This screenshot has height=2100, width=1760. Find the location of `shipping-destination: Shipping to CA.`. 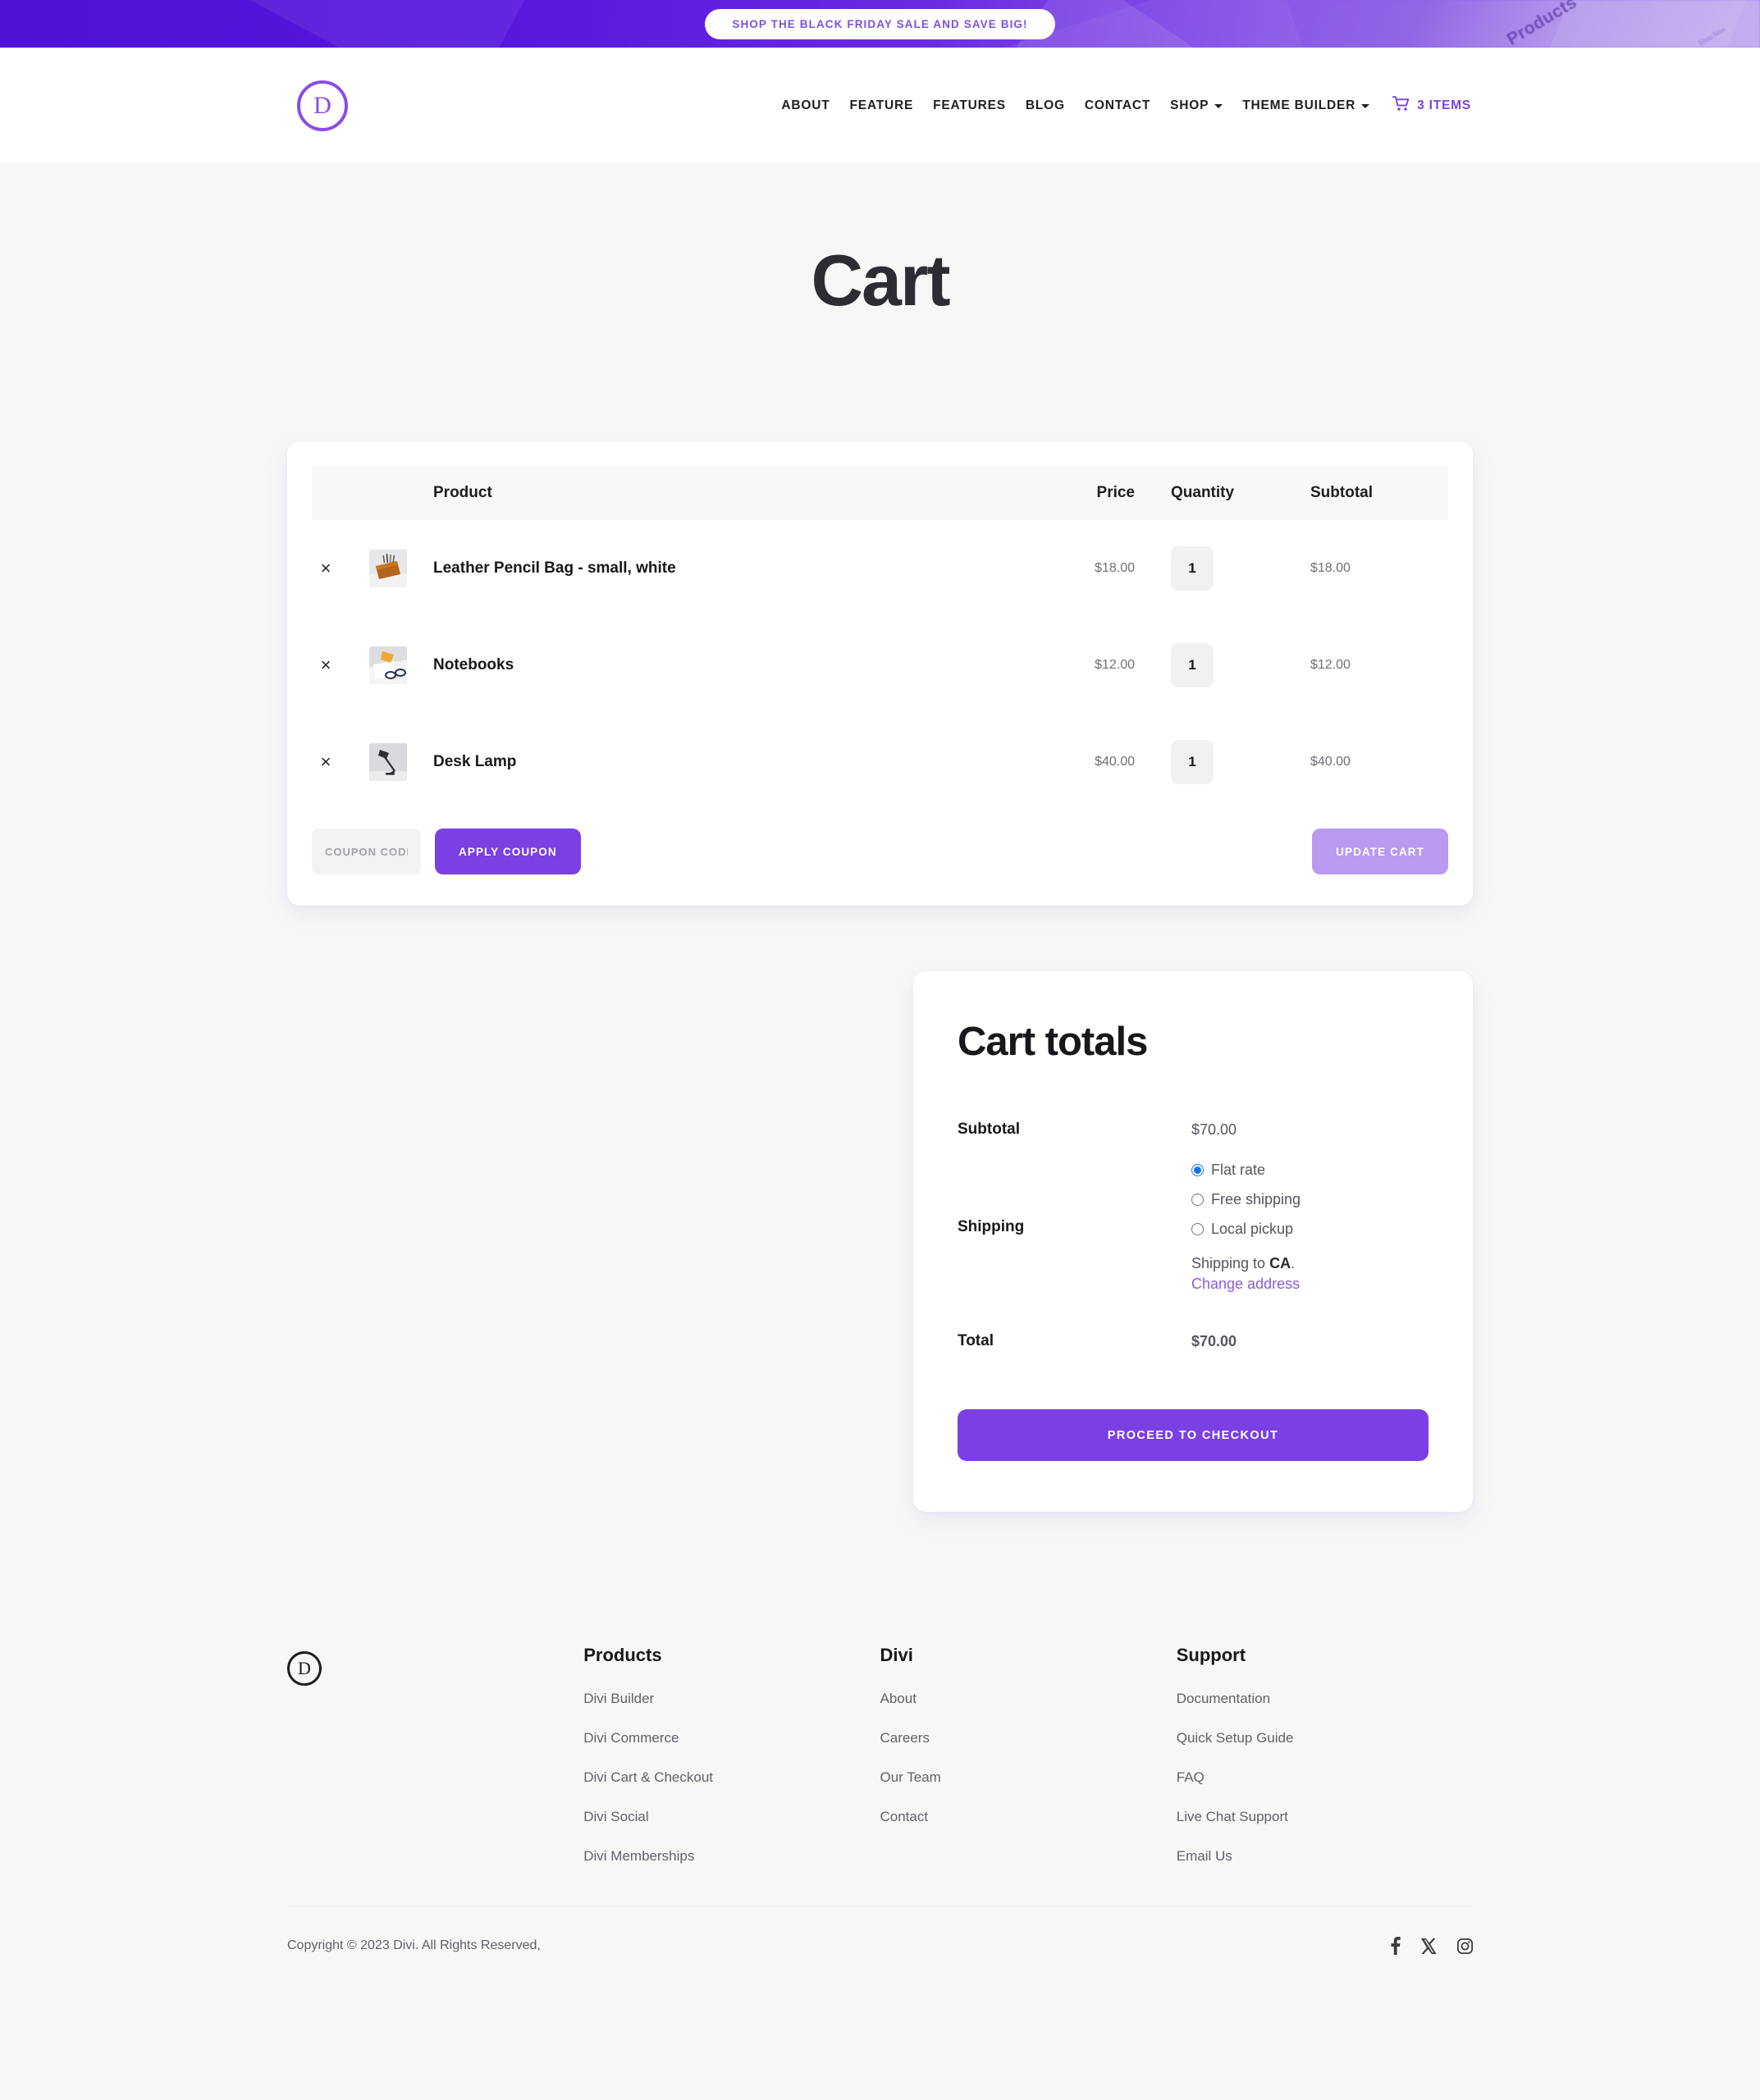

shipping-destination: Shipping to CA. is located at coordinates (1310, 1264).